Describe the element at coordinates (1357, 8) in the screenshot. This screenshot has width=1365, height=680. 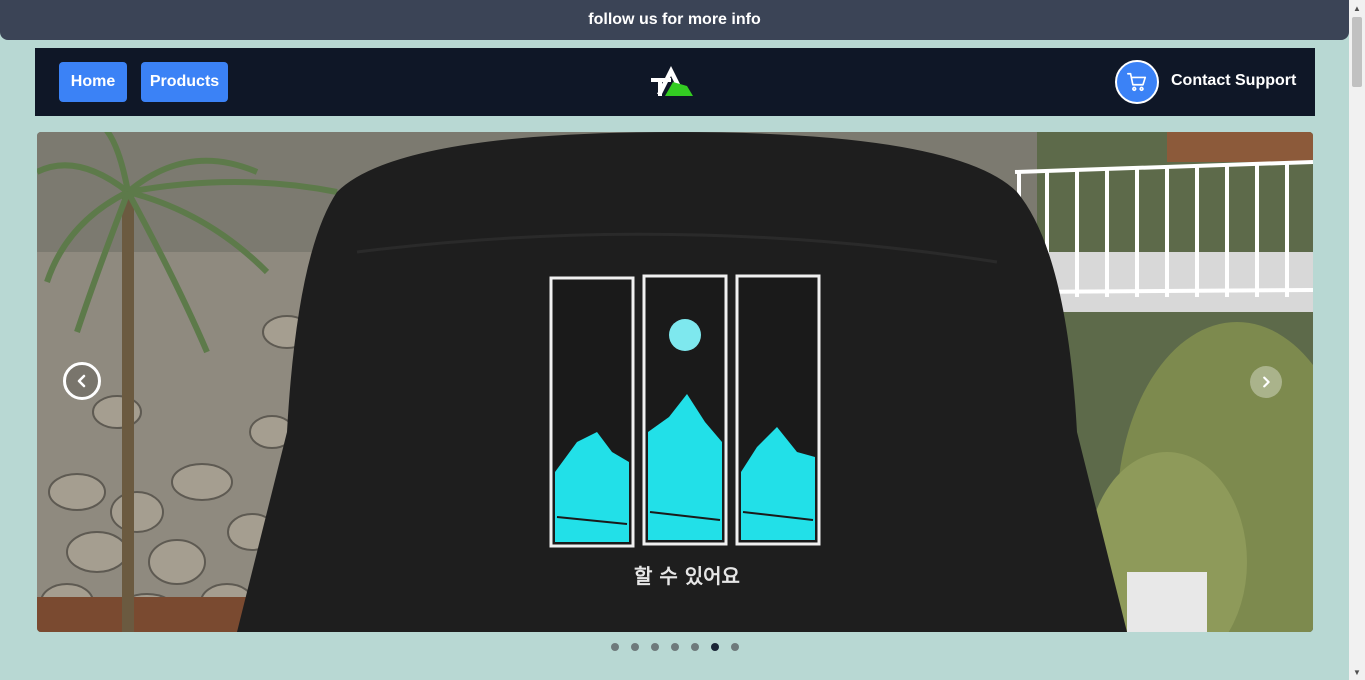
I see `scroll-up-arrow-icon: ▲` at that location.